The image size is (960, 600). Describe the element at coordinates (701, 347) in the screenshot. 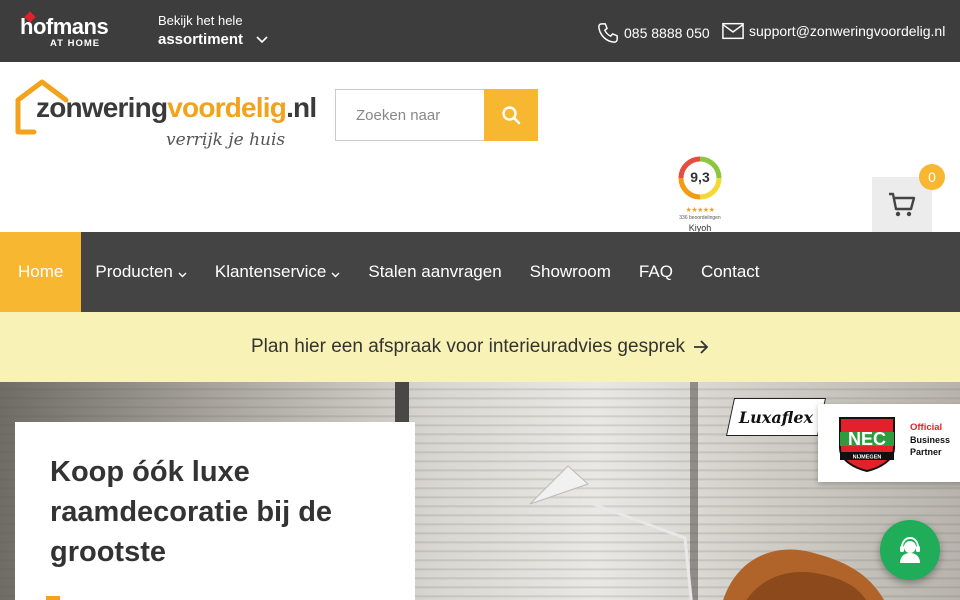

I see `arrow-right-icon` at that location.